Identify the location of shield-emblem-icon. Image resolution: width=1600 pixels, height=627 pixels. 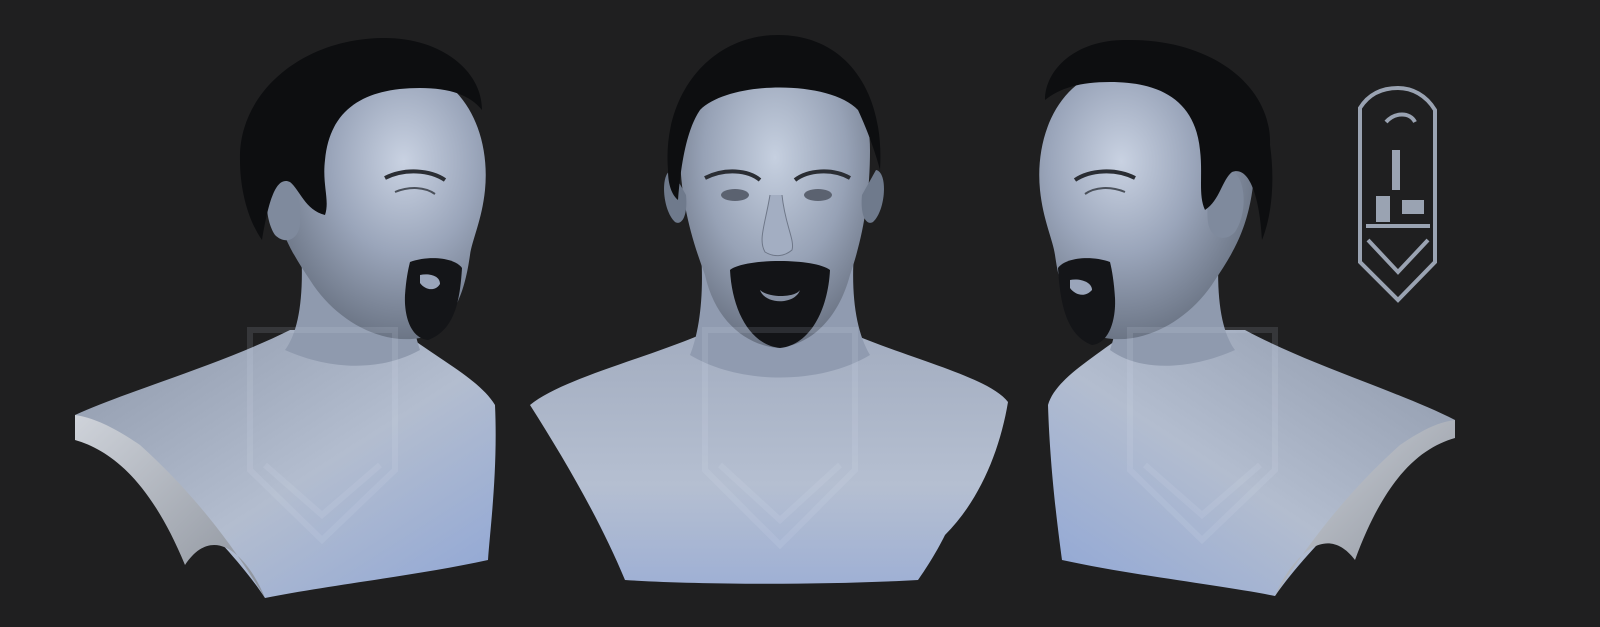
(1397, 194).